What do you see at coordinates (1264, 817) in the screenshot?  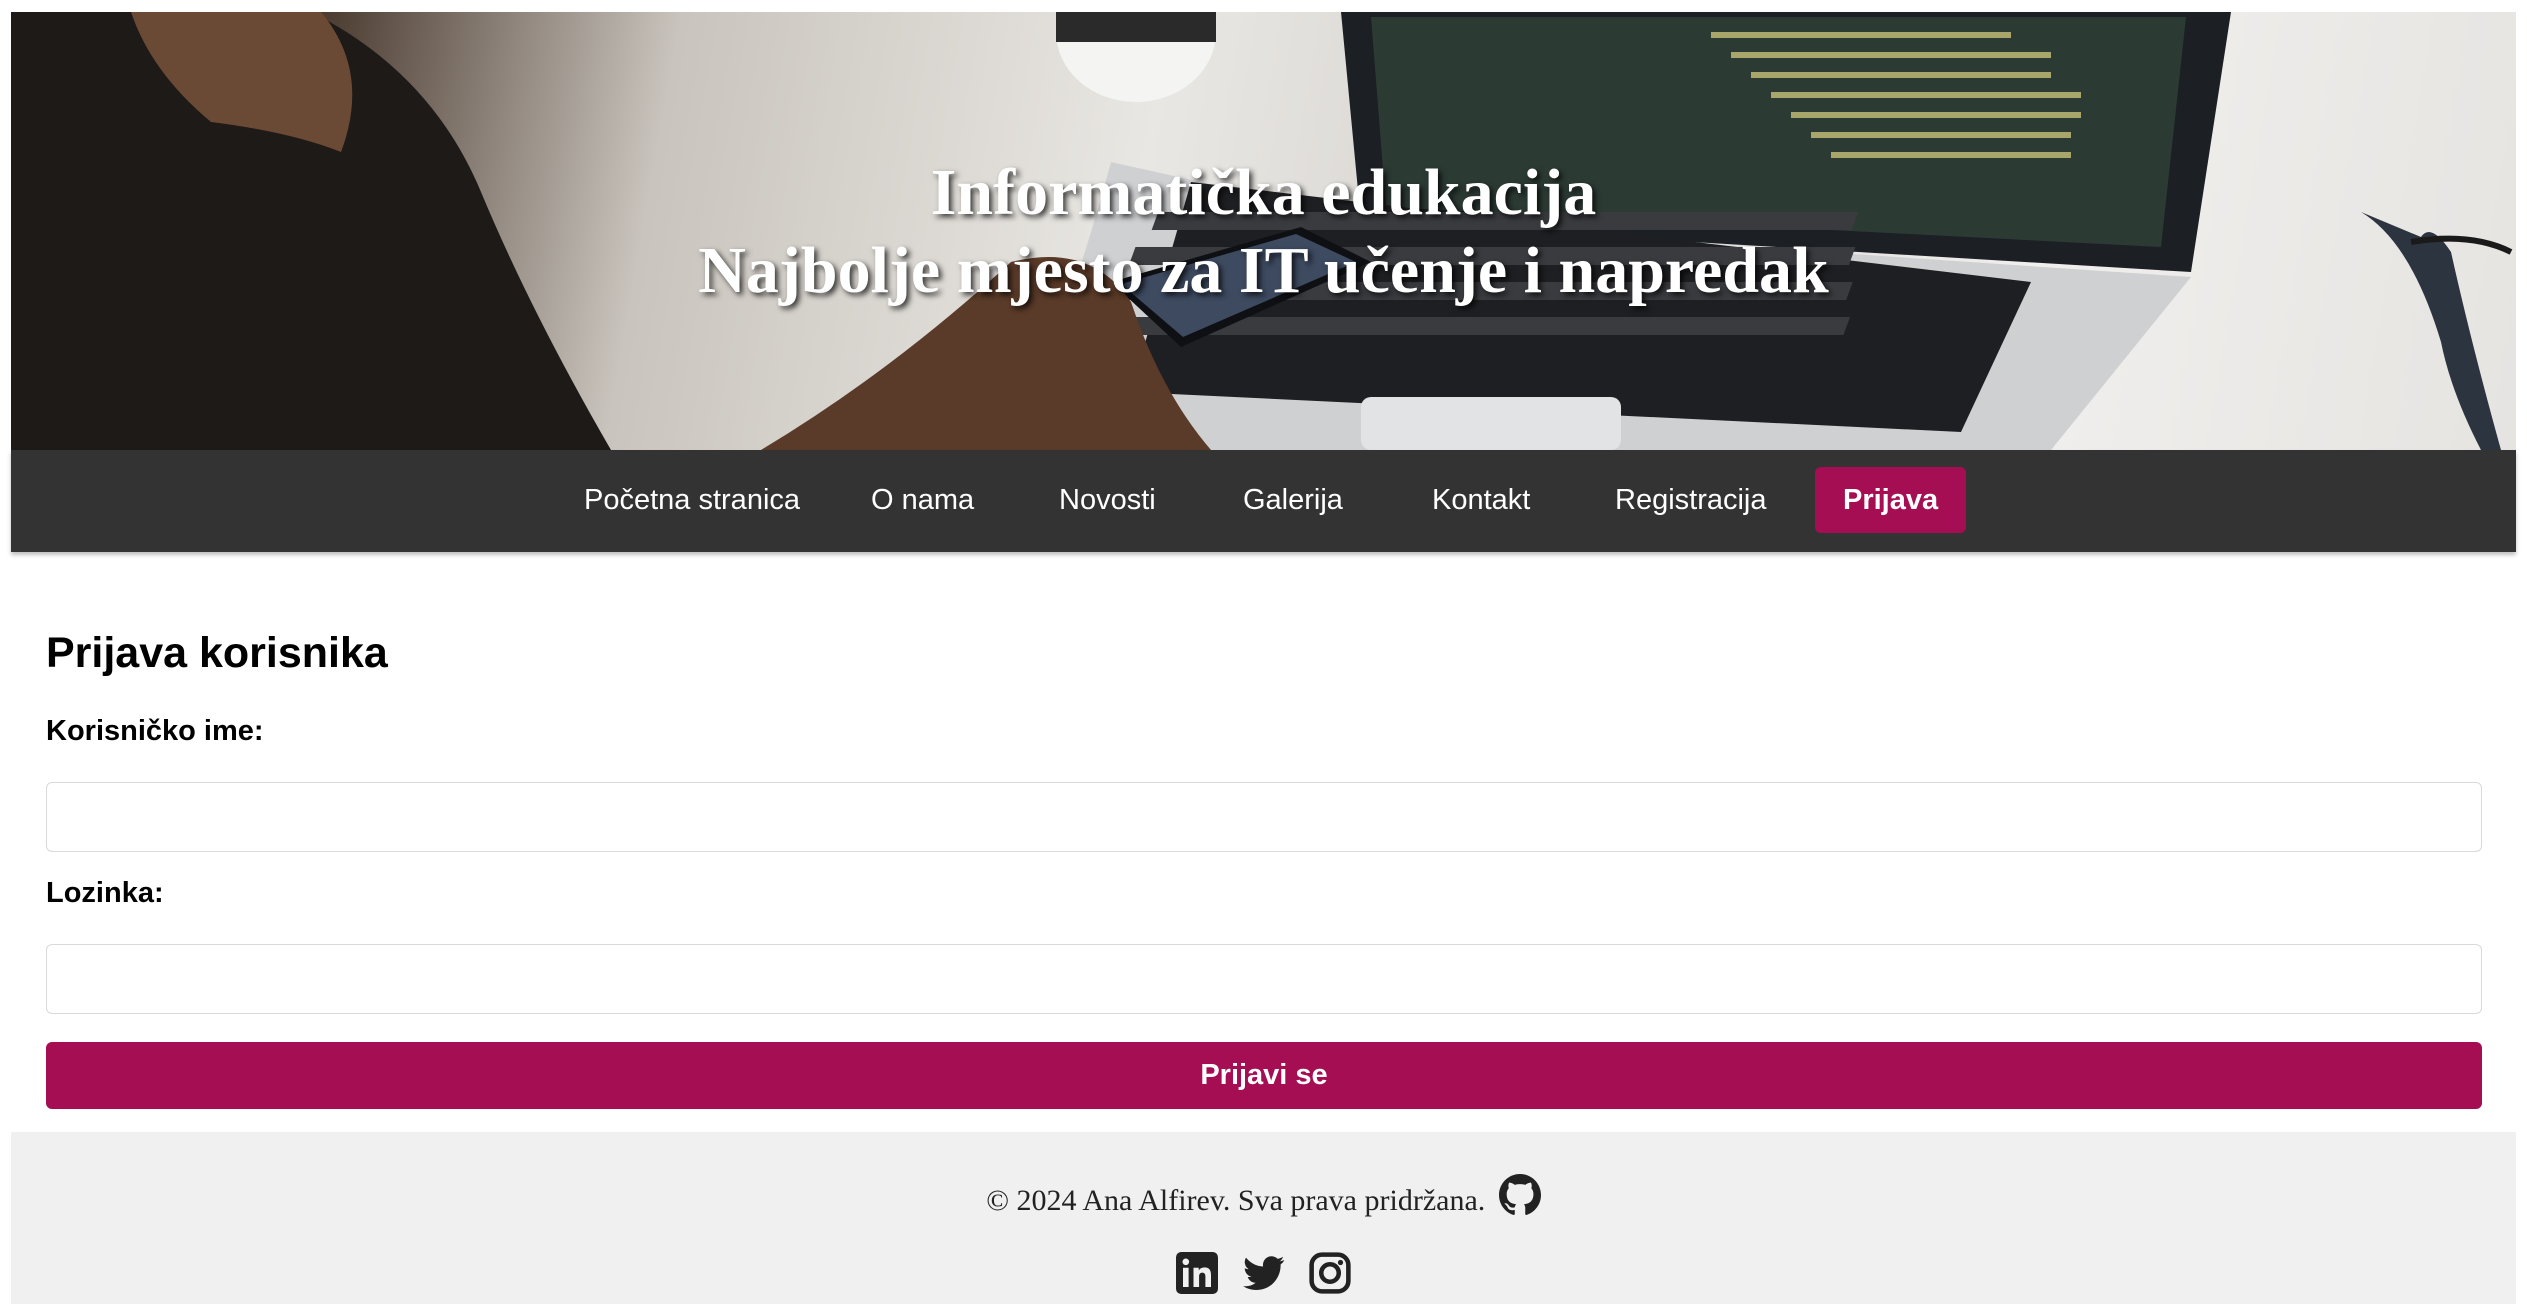 I see `username-input` at bounding box center [1264, 817].